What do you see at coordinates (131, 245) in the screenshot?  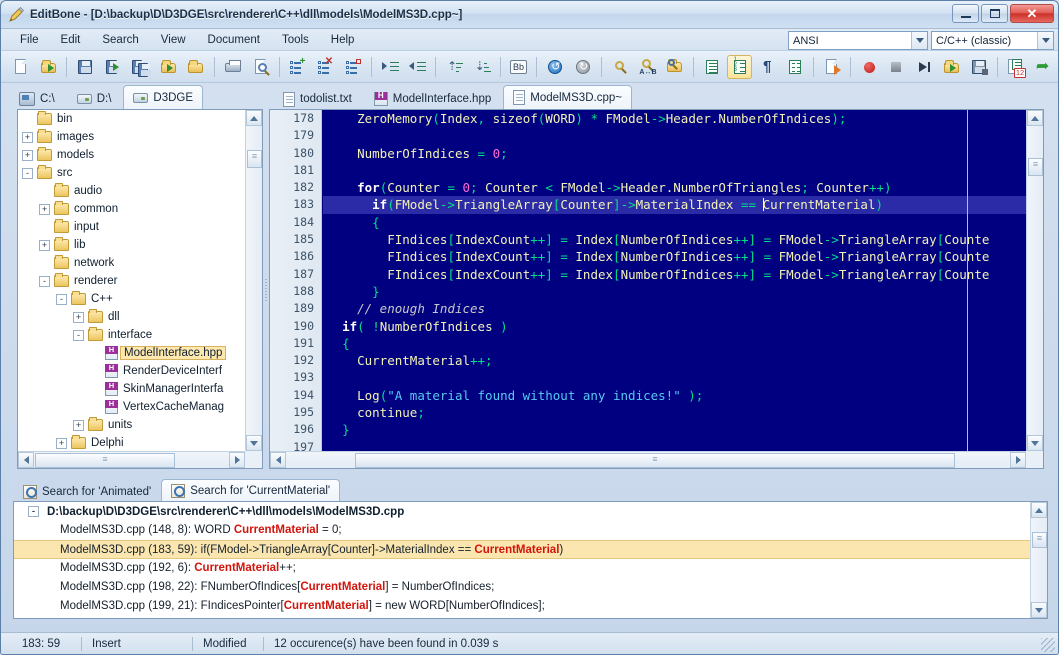 I see `tree-node: + lib` at bounding box center [131, 245].